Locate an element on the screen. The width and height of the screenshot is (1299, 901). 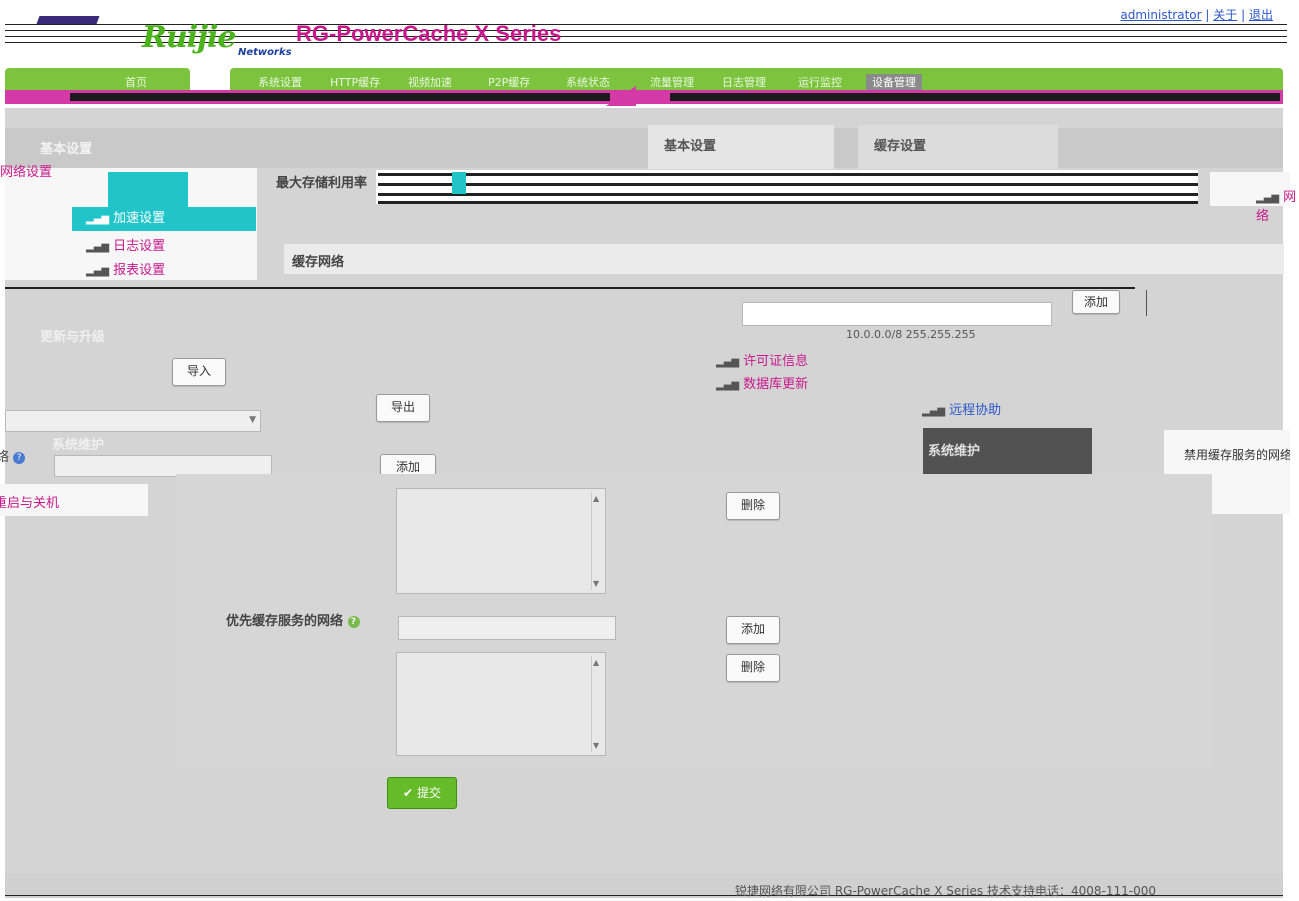
priority-network-list: ▲ ▼ is located at coordinates (501, 704).